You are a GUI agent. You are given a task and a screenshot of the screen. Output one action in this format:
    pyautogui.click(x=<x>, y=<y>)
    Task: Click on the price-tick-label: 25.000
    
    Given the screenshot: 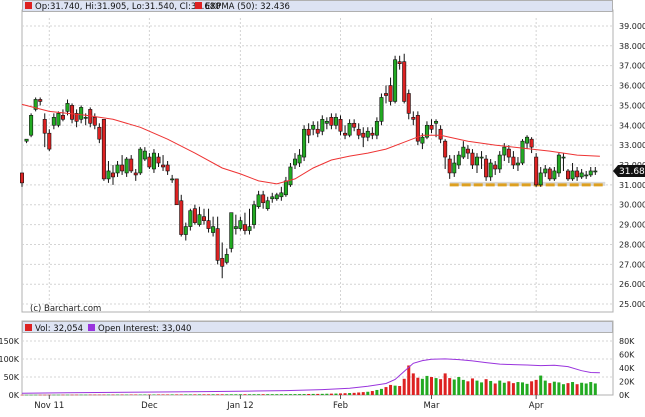 What is the action you would take?
    pyautogui.click(x=632, y=304)
    